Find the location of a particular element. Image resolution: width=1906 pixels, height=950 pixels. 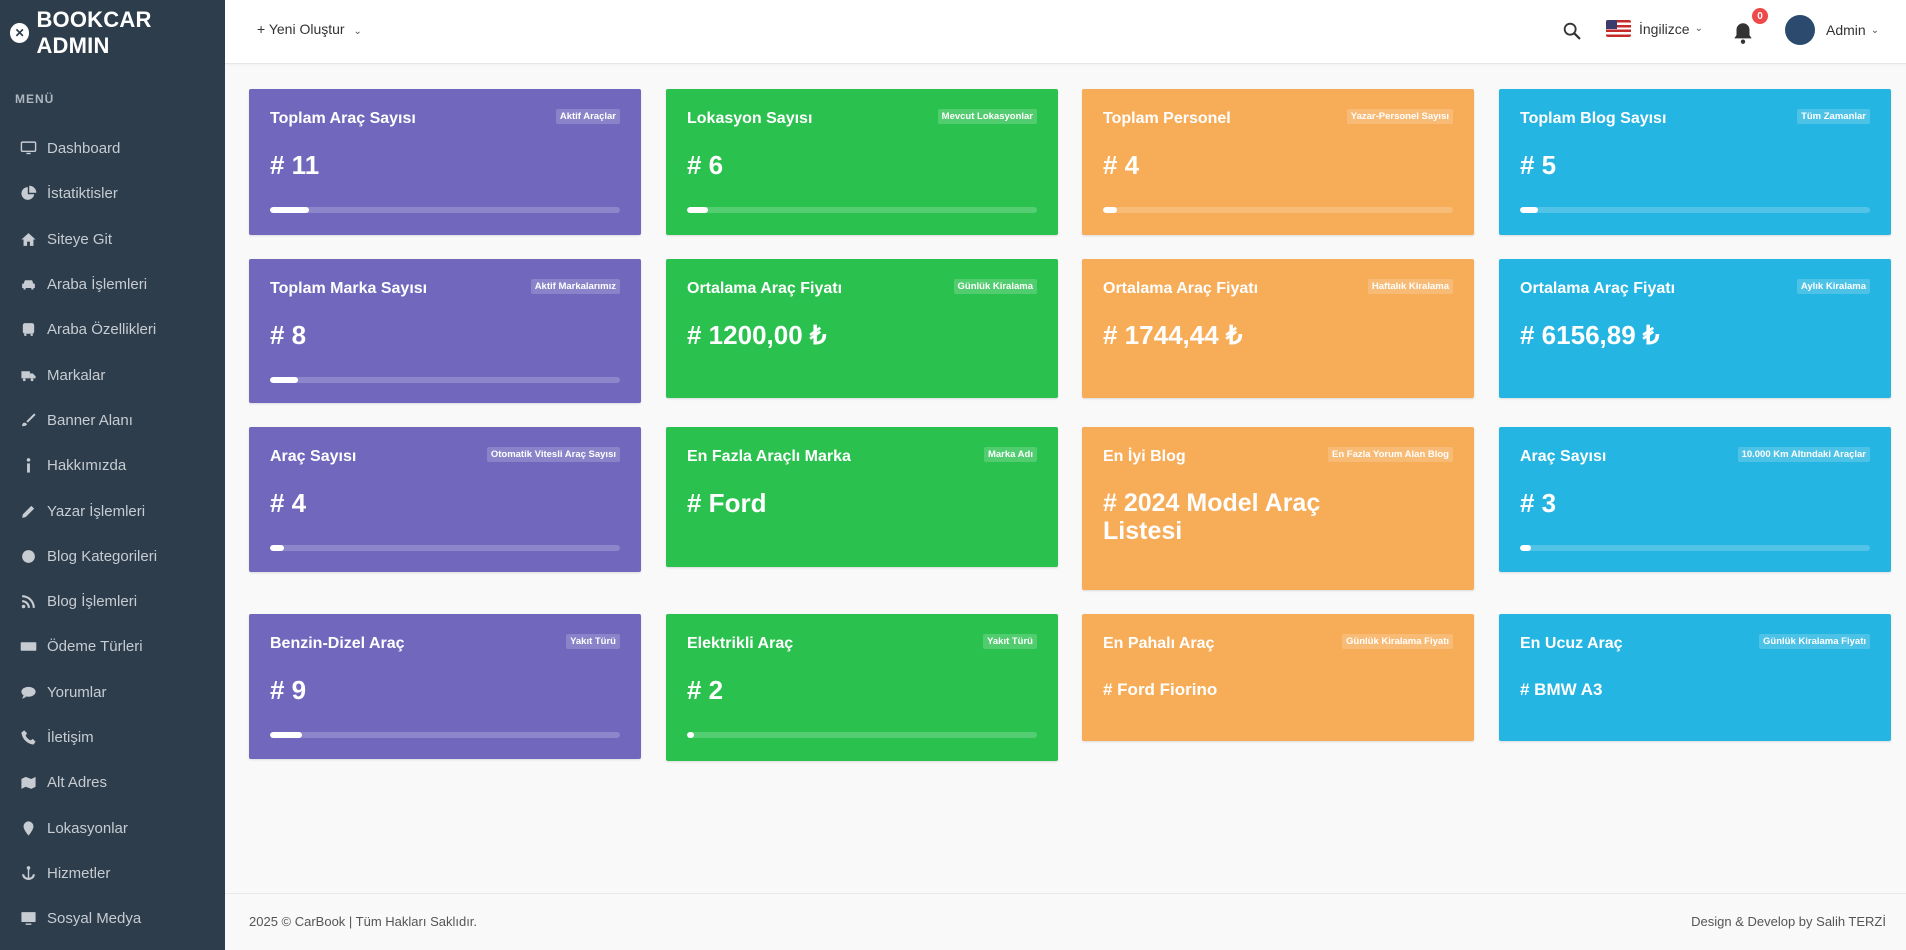

card-badge: Marka Adı is located at coordinates (1010, 454).